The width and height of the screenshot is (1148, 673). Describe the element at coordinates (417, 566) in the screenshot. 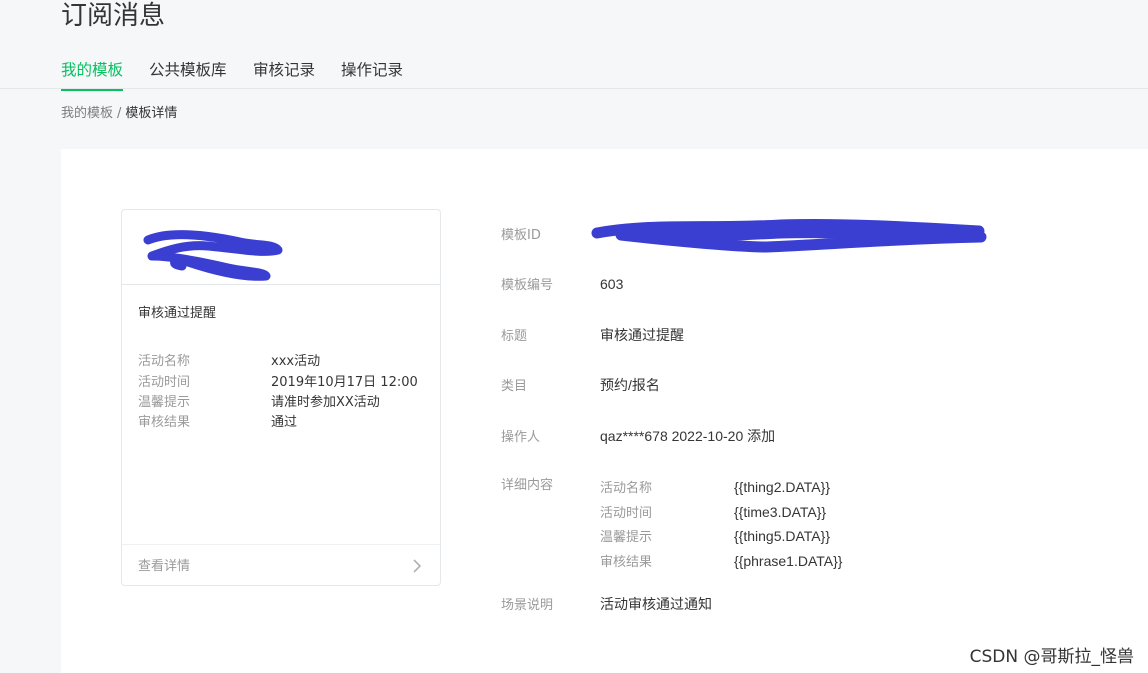

I see `chevron-right-icon` at that location.